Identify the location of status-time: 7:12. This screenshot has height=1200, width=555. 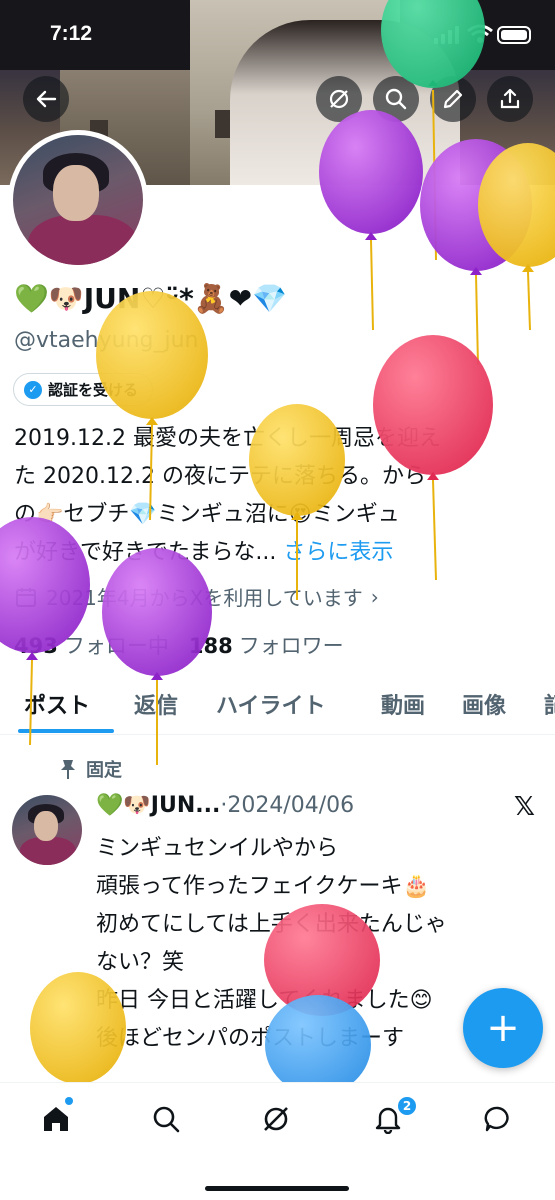
(71, 33).